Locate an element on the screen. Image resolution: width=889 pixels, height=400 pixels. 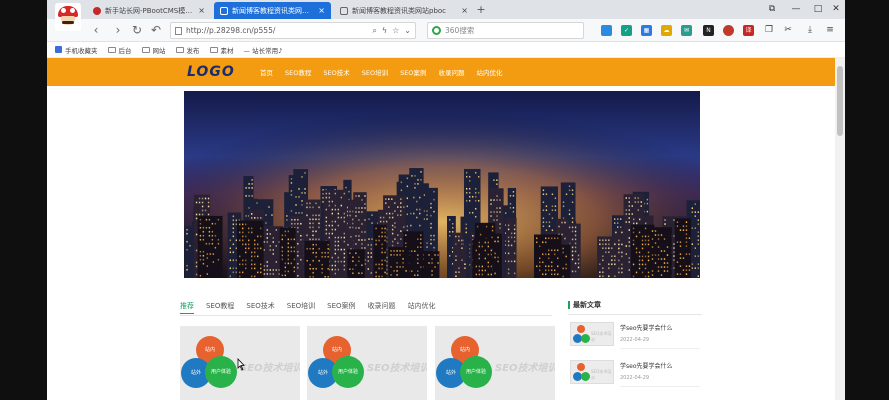
site-logo: LOGO is located at coordinates (211, 72).